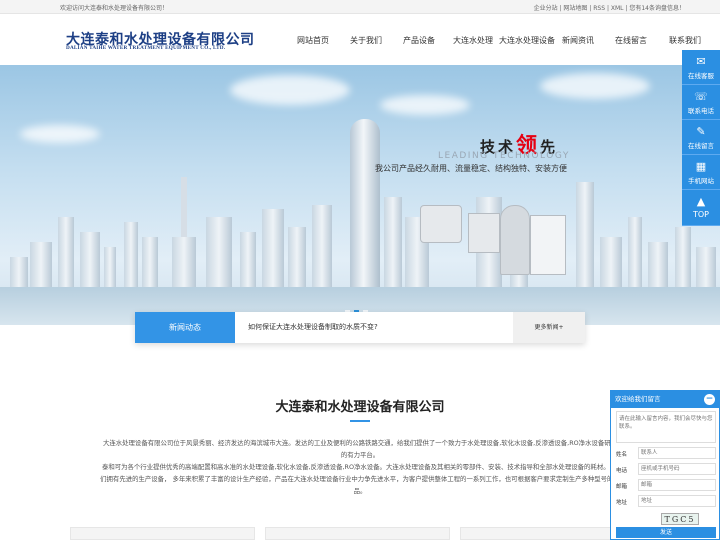  Describe the element at coordinates (701, 131) in the screenshot. I see `comment-icon: ✎` at that location.